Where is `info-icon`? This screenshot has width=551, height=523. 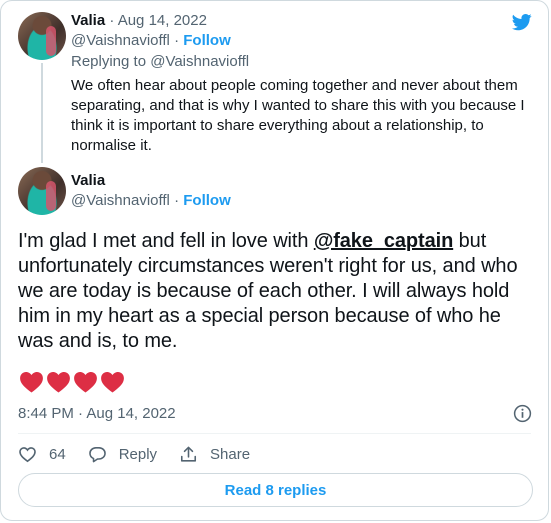
info-icon is located at coordinates (522, 413).